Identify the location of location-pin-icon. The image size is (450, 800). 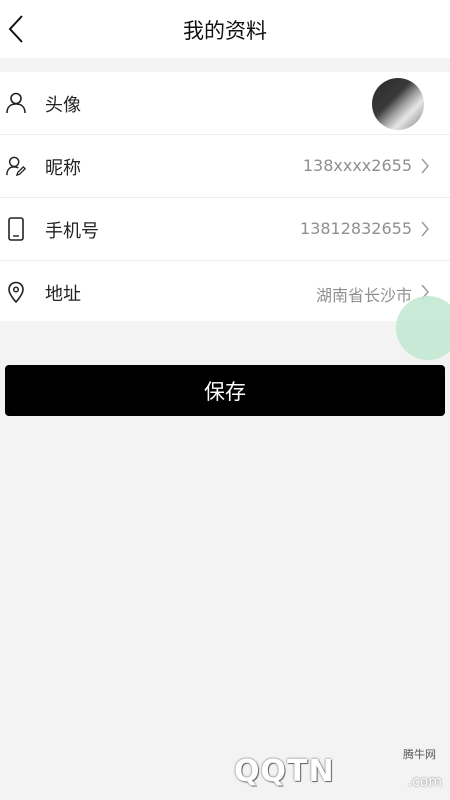
(16, 292).